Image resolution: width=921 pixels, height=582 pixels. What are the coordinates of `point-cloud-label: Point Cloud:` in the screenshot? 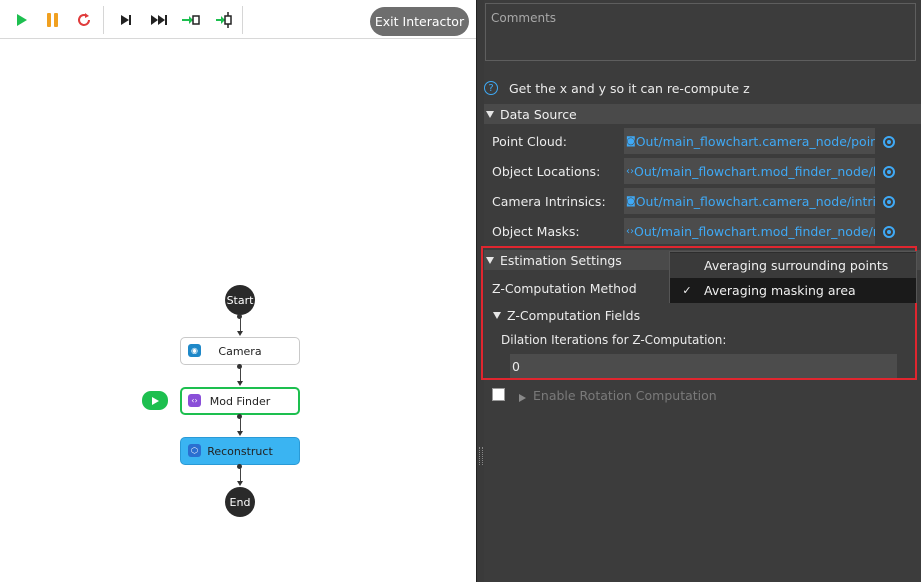 It's located at (529, 141).